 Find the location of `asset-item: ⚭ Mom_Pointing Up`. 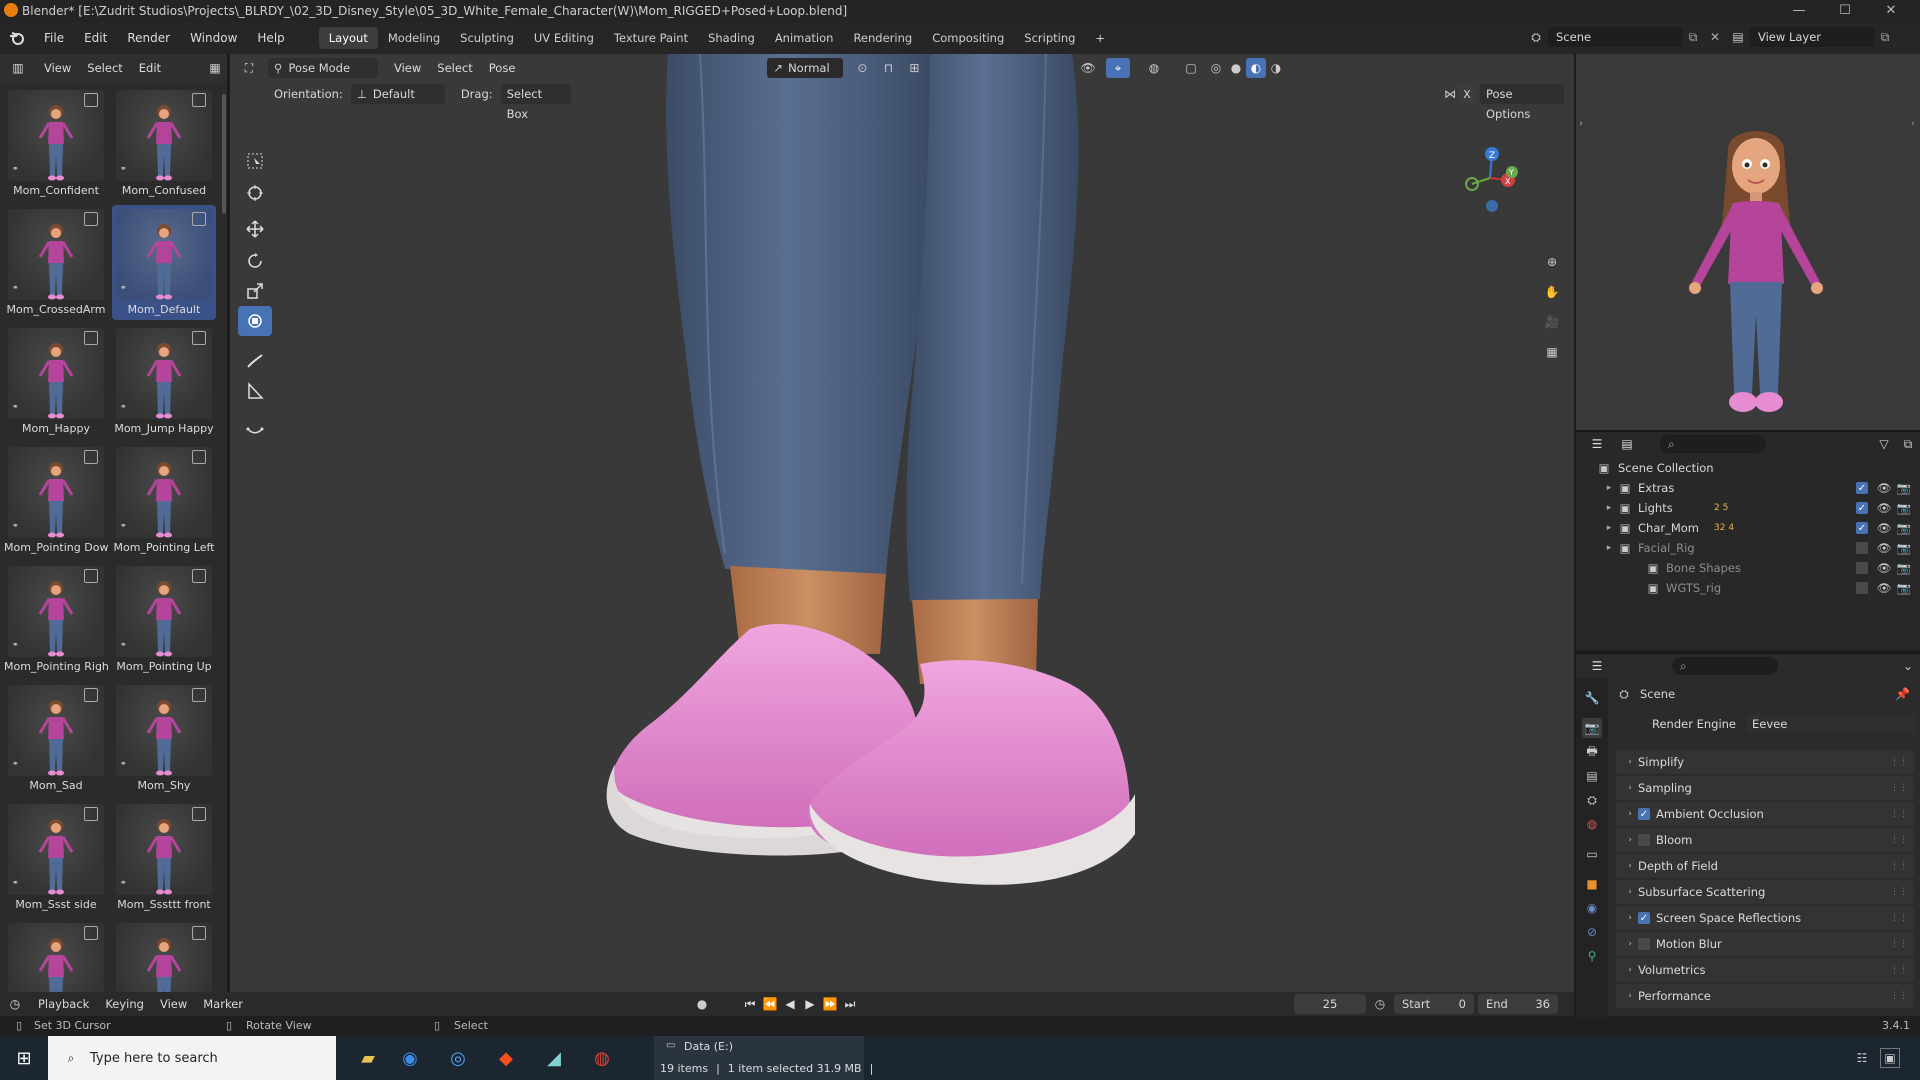

asset-item: ⚭ Mom_Pointing Up is located at coordinates (164, 619).